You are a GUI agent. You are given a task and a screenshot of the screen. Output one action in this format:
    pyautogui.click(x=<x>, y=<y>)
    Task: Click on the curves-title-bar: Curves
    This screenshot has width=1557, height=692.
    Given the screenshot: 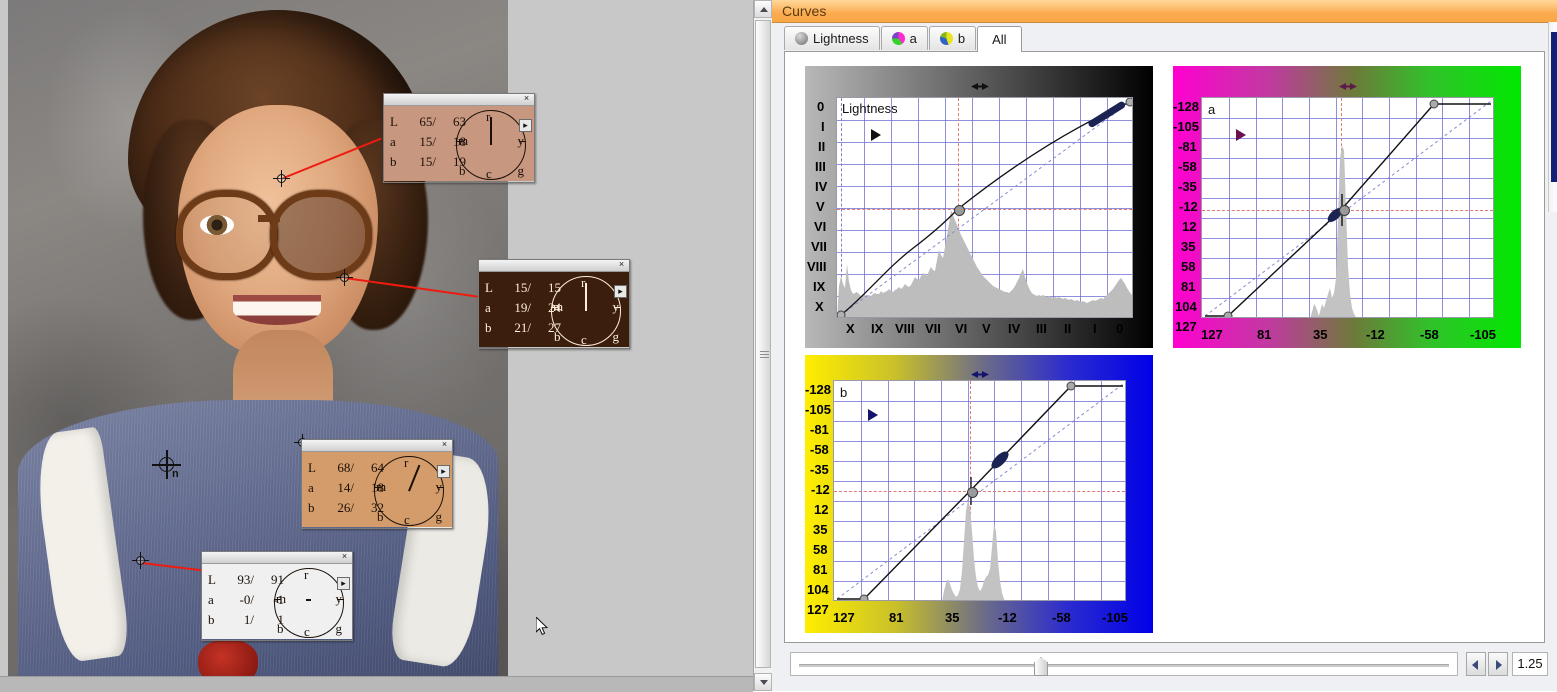 What is the action you would take?
    pyautogui.click(x=1164, y=11)
    